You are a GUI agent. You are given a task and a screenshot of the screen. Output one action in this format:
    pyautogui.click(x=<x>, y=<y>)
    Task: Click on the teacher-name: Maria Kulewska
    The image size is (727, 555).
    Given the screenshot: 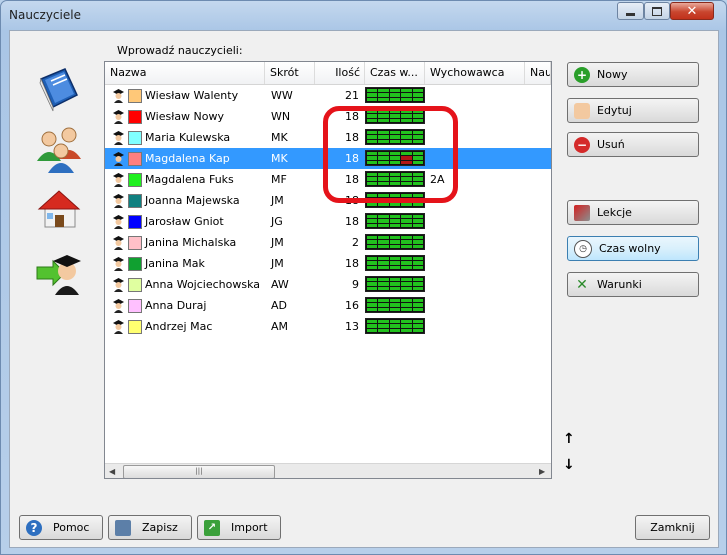 What is the action you would take?
    pyautogui.click(x=188, y=137)
    